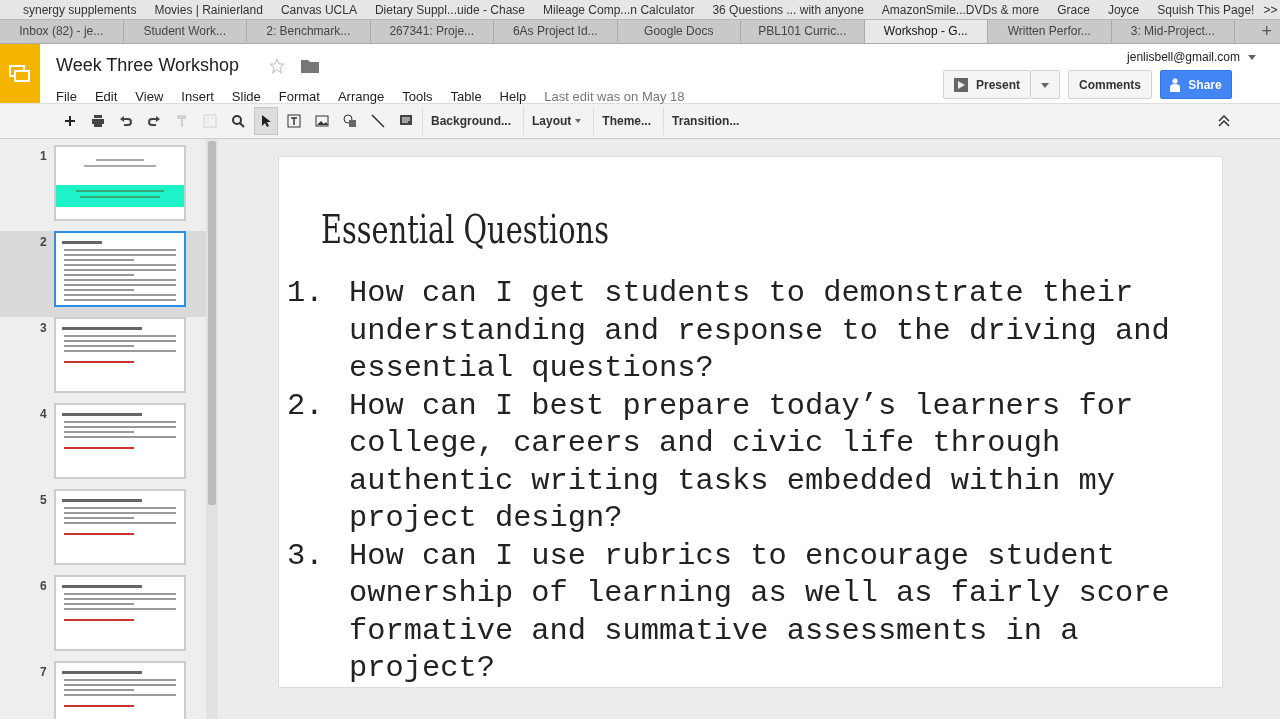  Describe the element at coordinates (614, 97) in the screenshot. I see `last-edit-link: Last edit was on May 18` at that location.